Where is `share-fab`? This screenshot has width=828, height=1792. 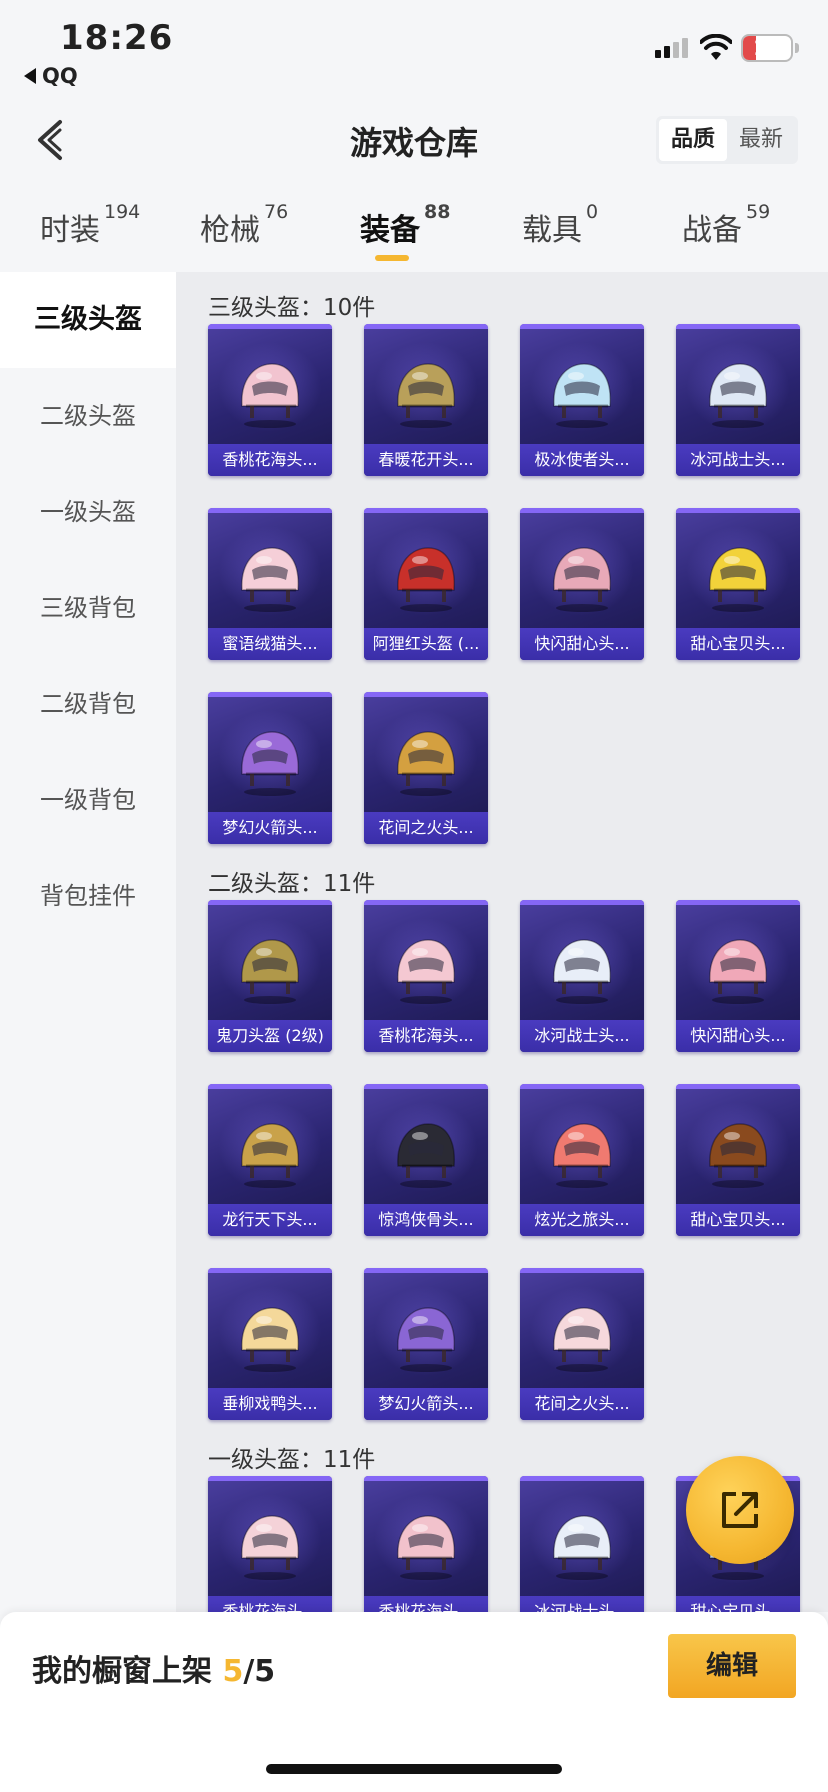 share-fab is located at coordinates (740, 1510).